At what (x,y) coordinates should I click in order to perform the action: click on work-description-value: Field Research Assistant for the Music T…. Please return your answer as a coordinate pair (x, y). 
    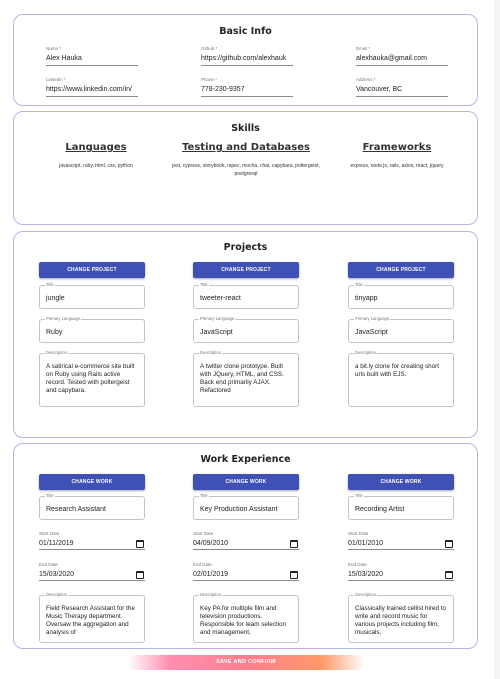
    Looking at the image, I should click on (92, 622).